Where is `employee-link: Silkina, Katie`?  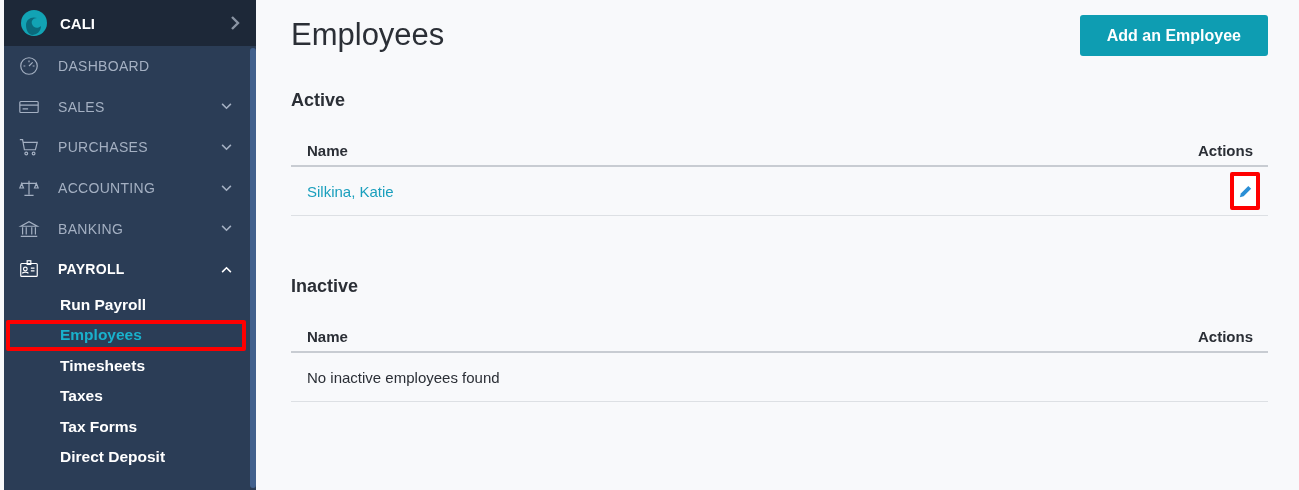
employee-link: Silkina, Katie is located at coordinates (350, 191).